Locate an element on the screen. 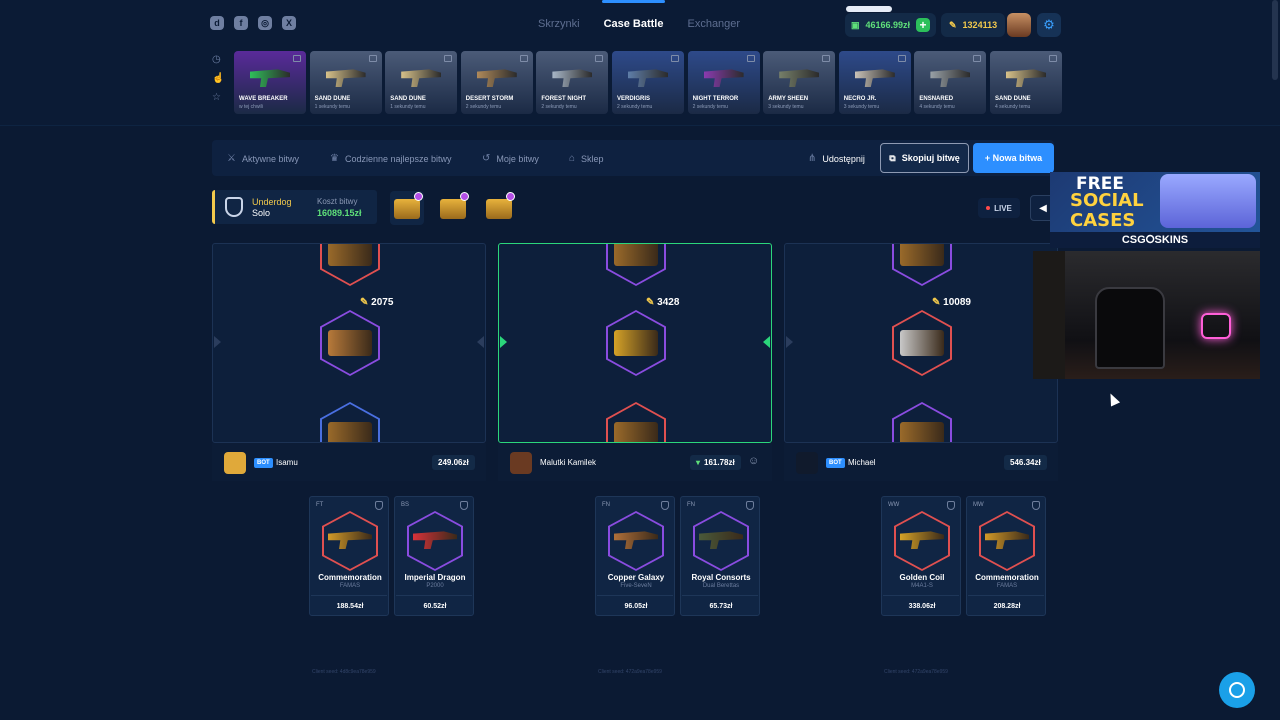 This screenshot has width=1280, height=720. trophy-icon: ♛ is located at coordinates (334, 158).